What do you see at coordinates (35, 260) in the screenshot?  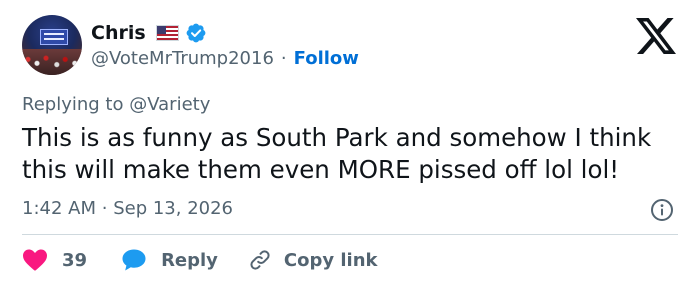 I see `heart-icon` at bounding box center [35, 260].